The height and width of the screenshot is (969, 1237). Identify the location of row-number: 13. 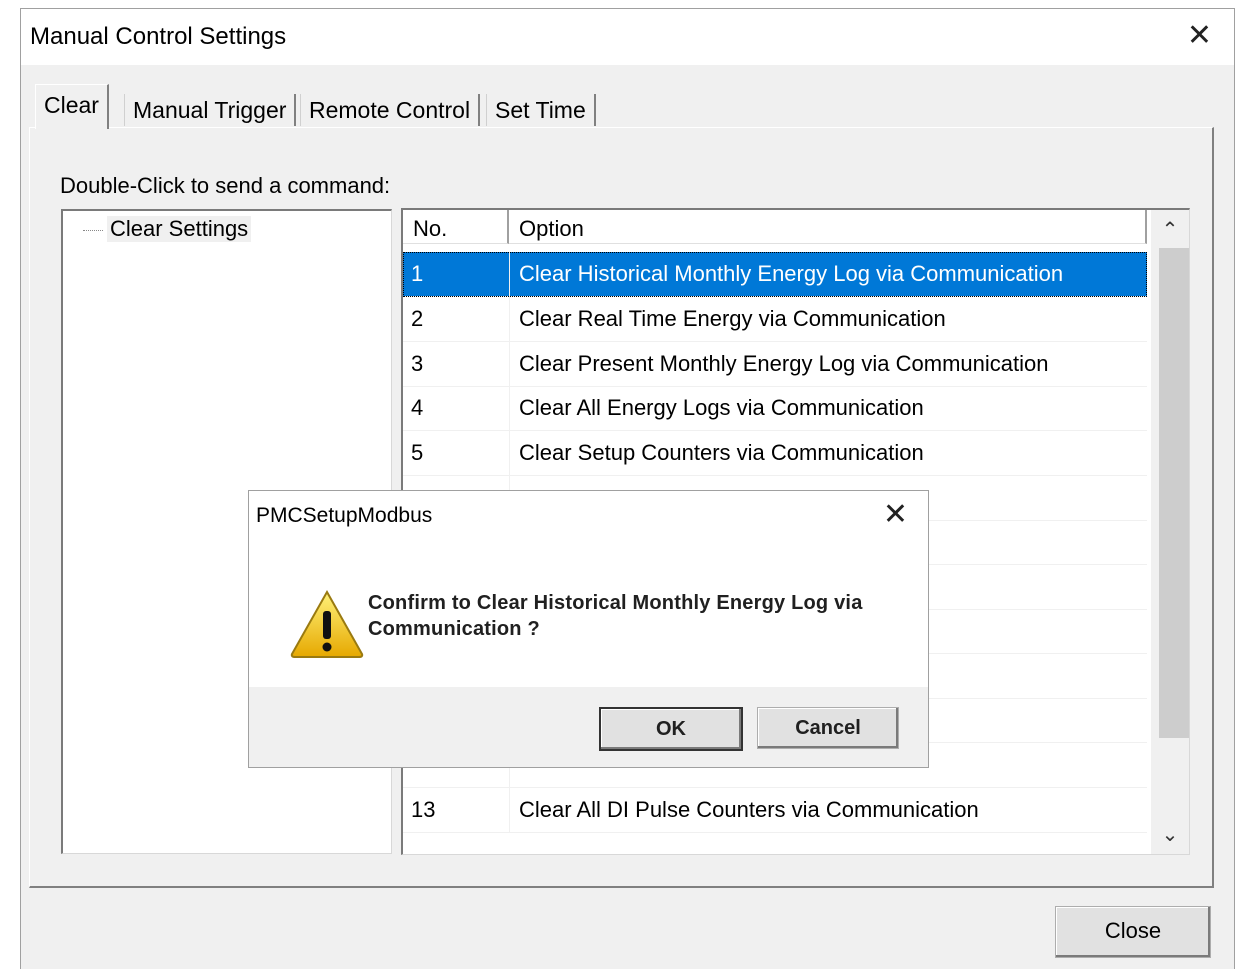
(423, 809).